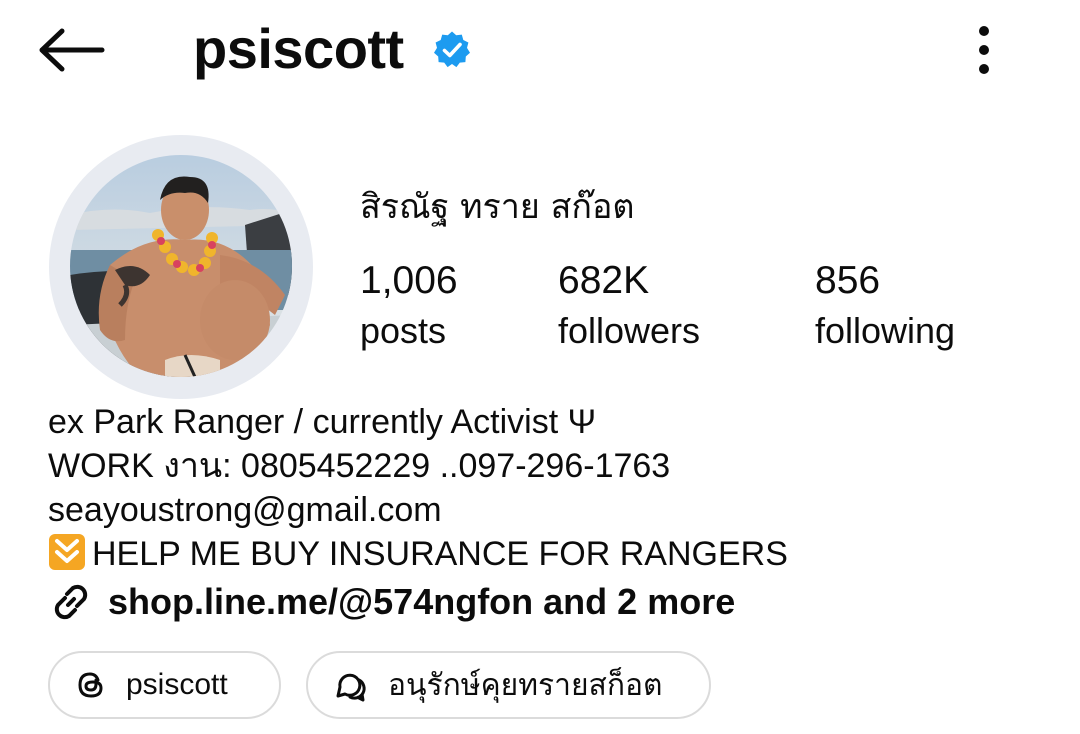  Describe the element at coordinates (409, 280) in the screenshot. I see `posts-count: 1,006` at that location.